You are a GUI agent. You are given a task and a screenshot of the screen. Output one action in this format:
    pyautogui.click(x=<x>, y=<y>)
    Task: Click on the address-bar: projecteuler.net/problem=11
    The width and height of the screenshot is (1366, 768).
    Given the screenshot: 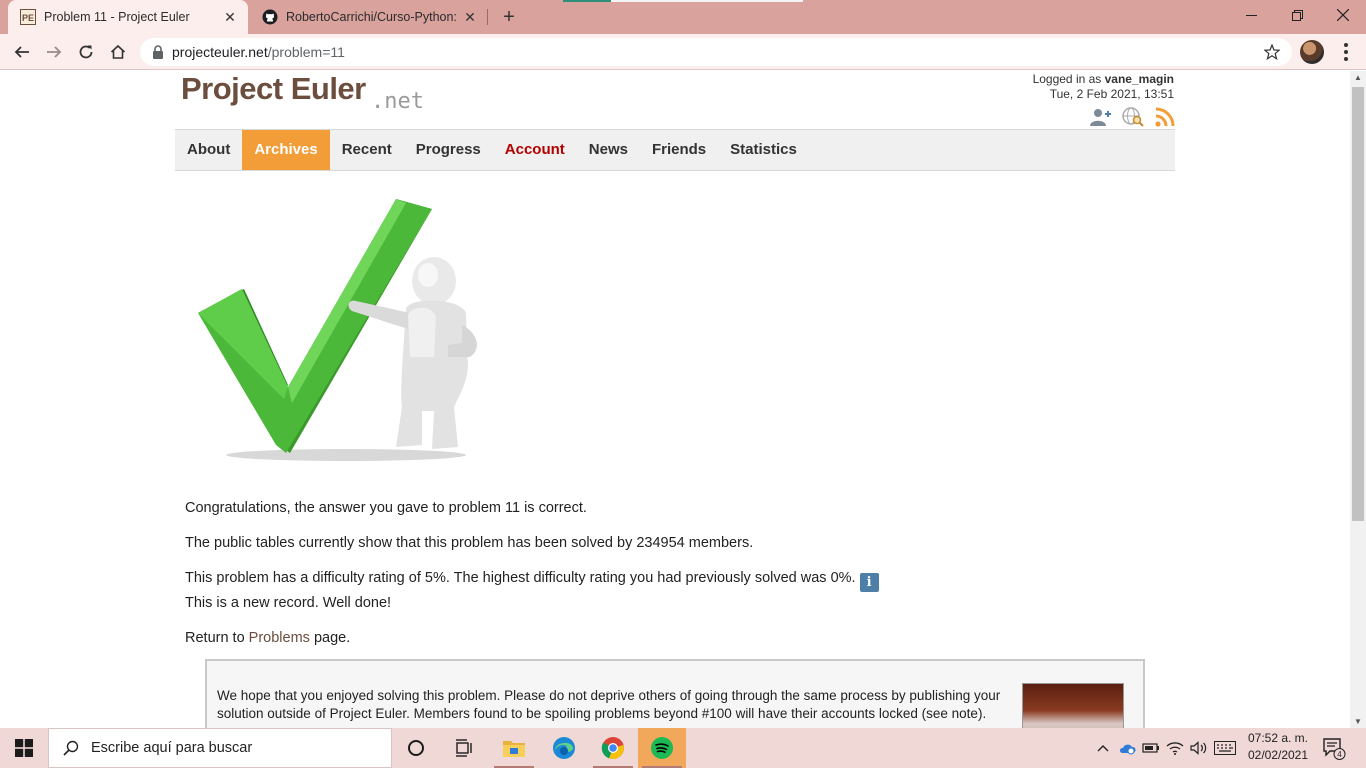 What is the action you would take?
    pyautogui.click(x=716, y=52)
    